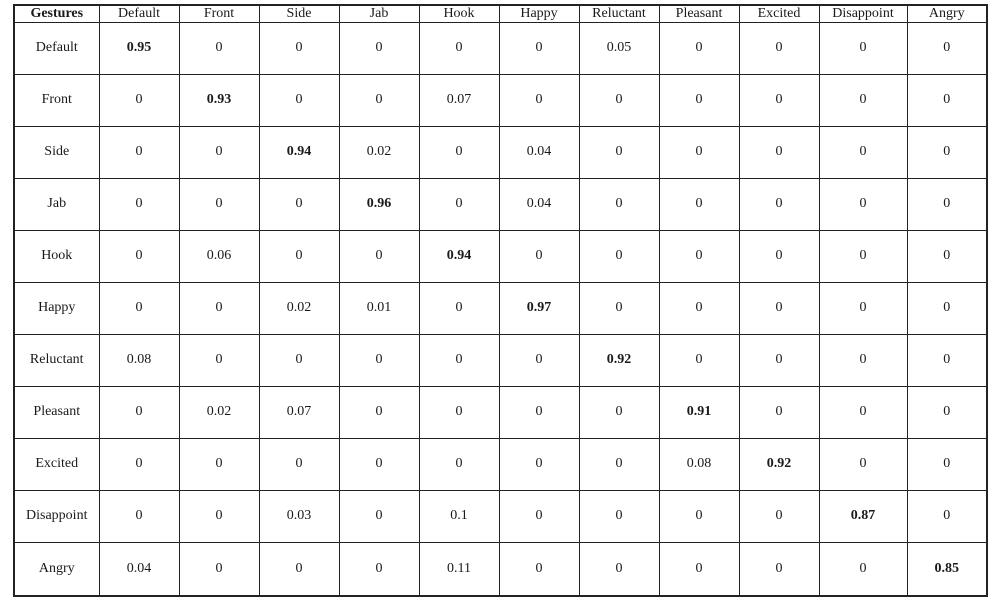  What do you see at coordinates (56, 308) in the screenshot?
I see `row-label: Happy` at bounding box center [56, 308].